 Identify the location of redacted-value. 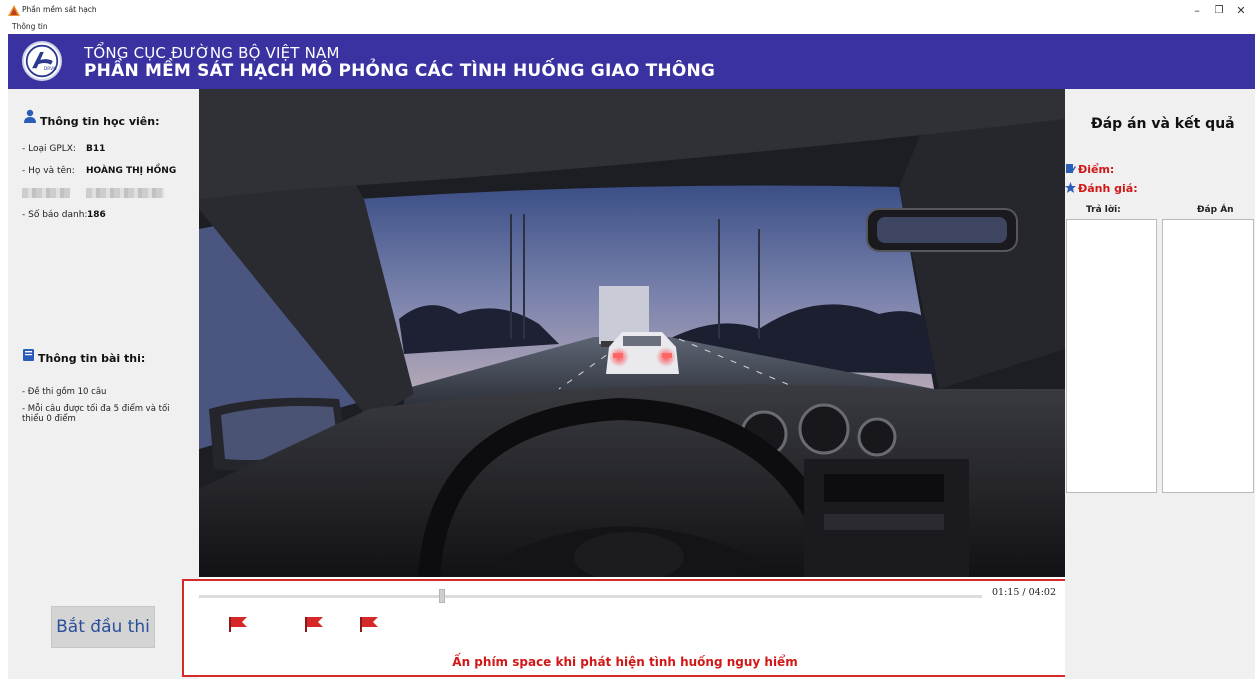
(125, 193).